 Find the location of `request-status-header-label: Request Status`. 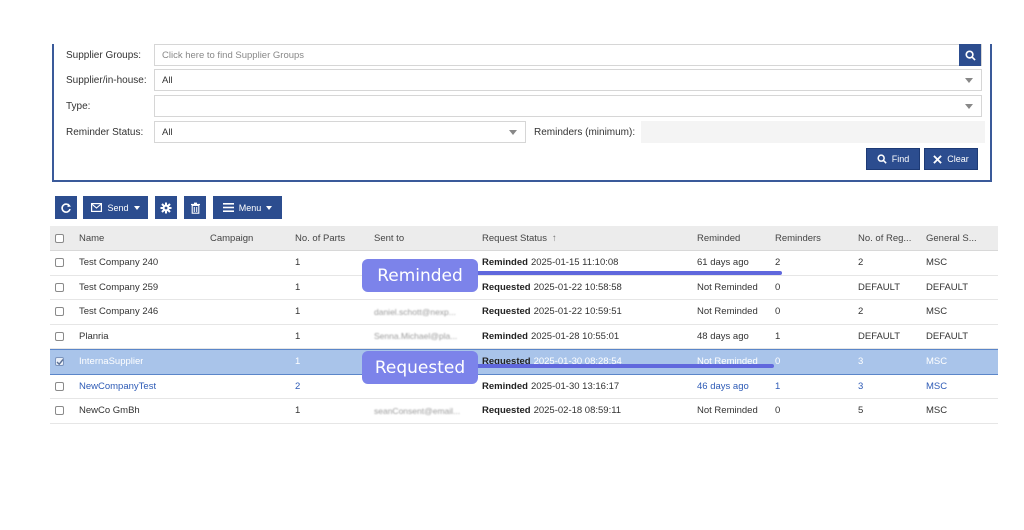

request-status-header-label: Request Status is located at coordinates (514, 238).